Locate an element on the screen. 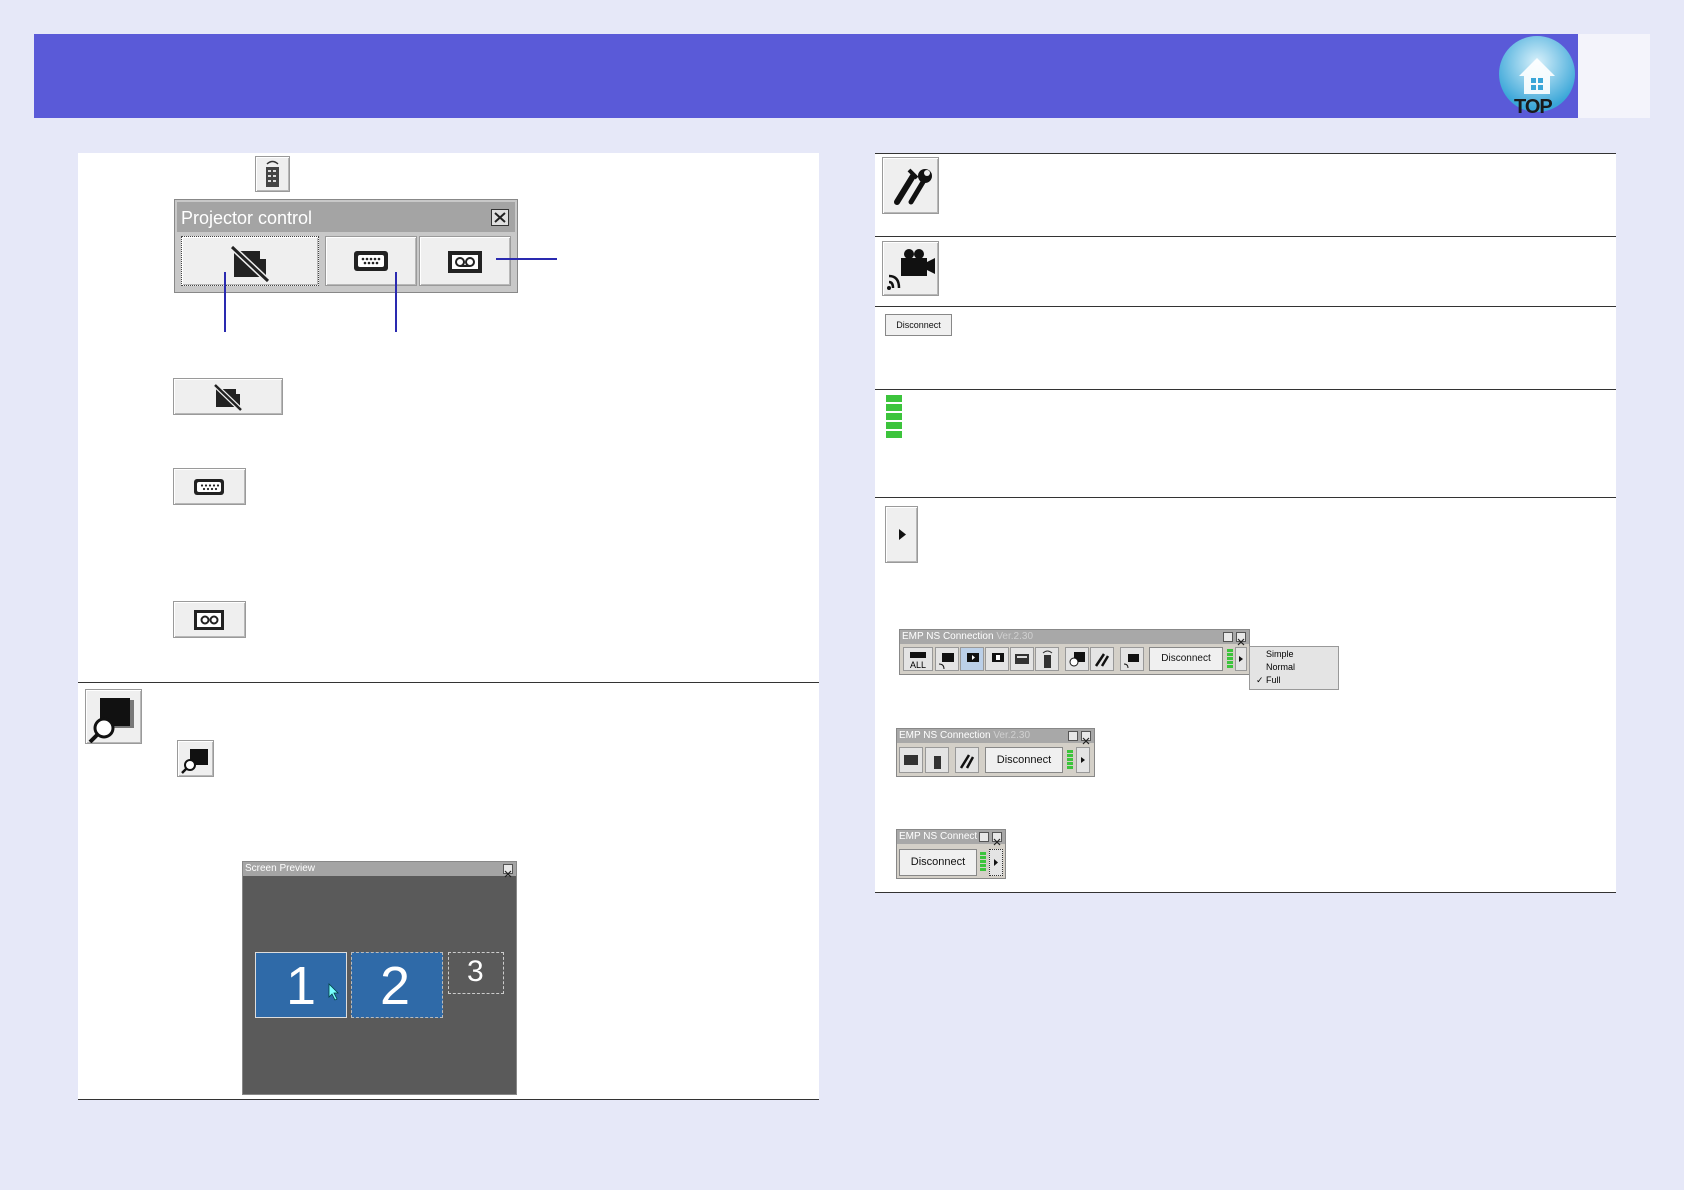  all-label: ALL is located at coordinates (918, 665).